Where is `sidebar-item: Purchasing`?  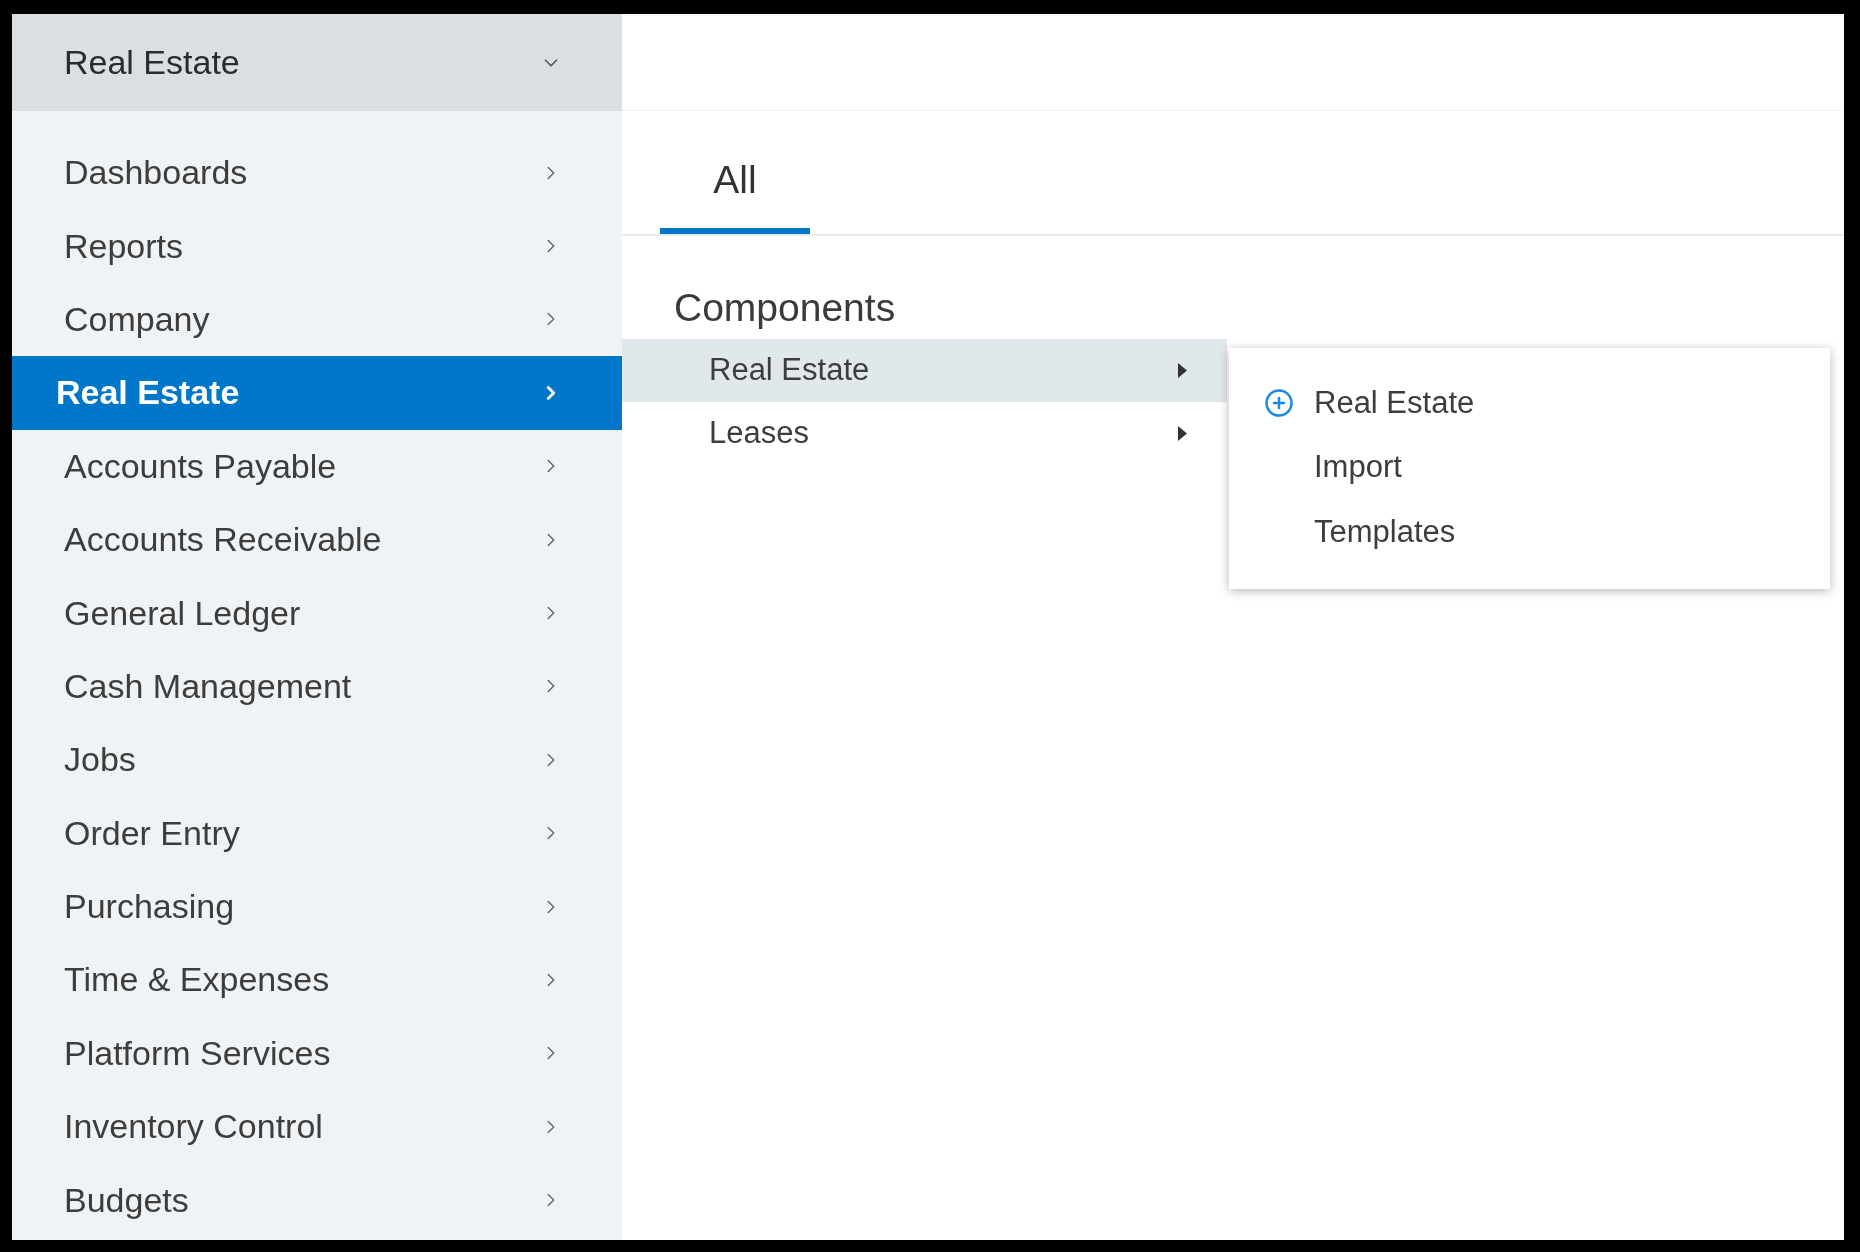 sidebar-item: Purchasing is located at coordinates (317, 906).